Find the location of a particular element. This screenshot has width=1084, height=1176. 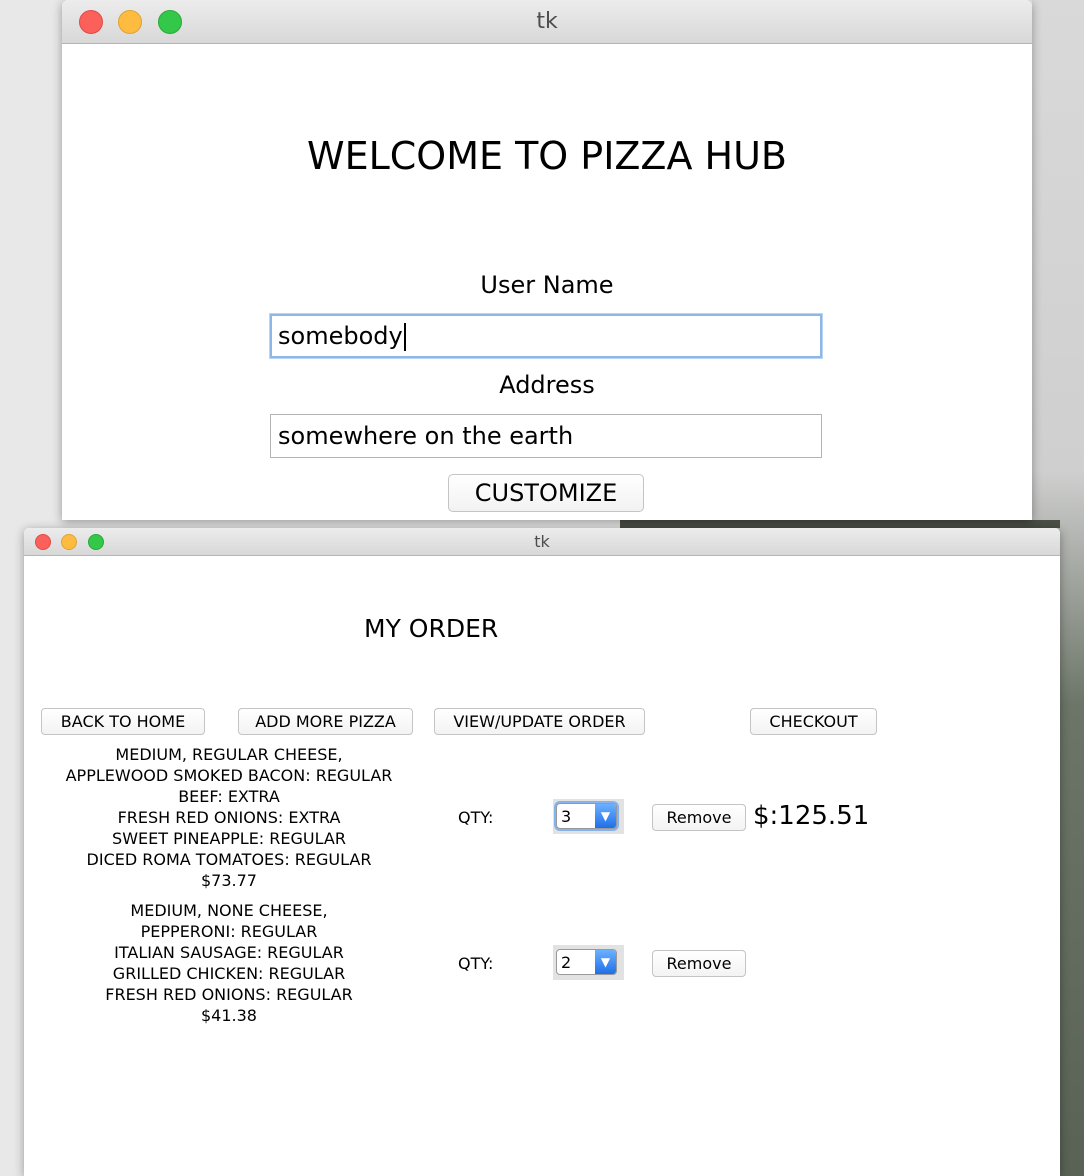

customize-button: CUSTOMIZE is located at coordinates (546, 493).